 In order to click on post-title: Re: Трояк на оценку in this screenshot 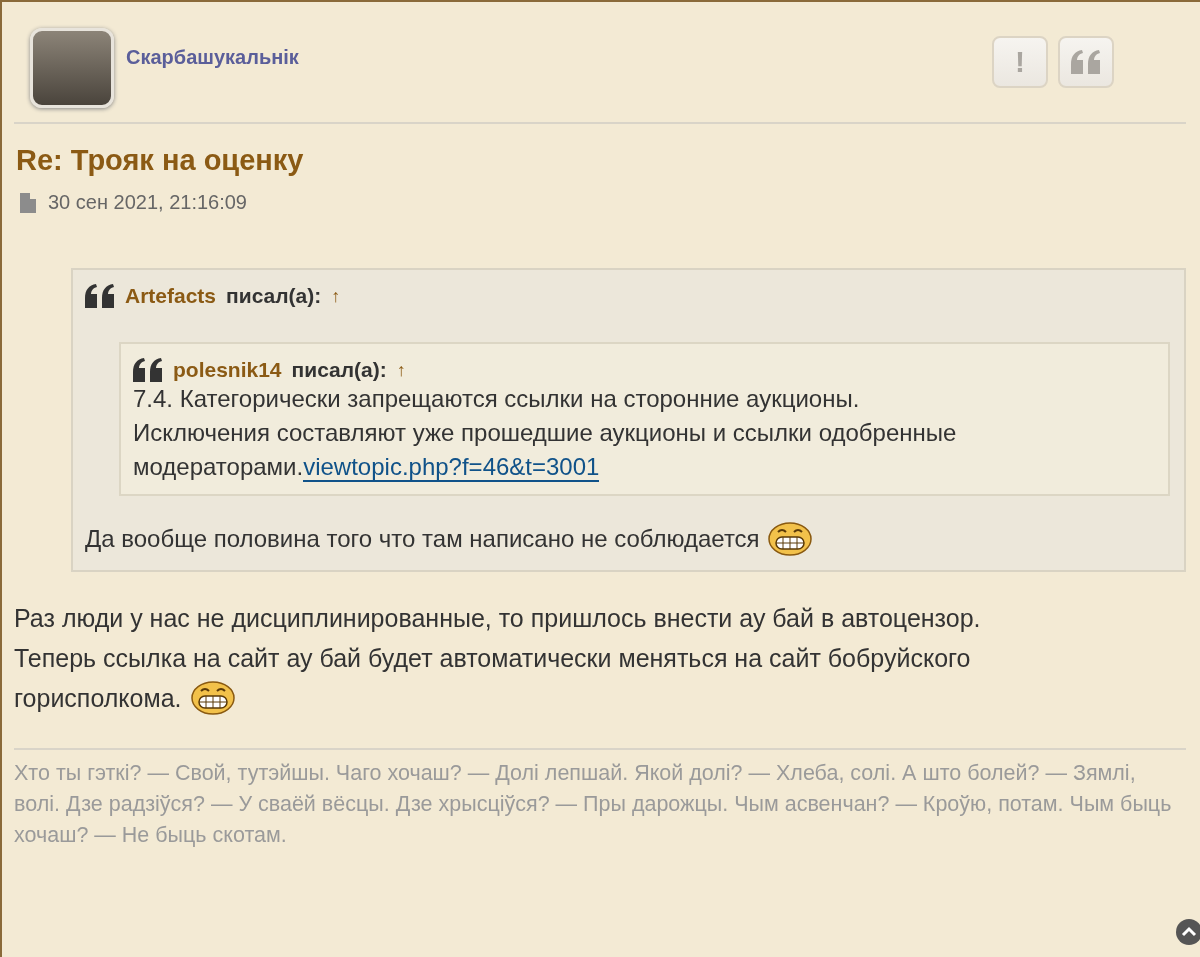, I will do `click(601, 160)`.